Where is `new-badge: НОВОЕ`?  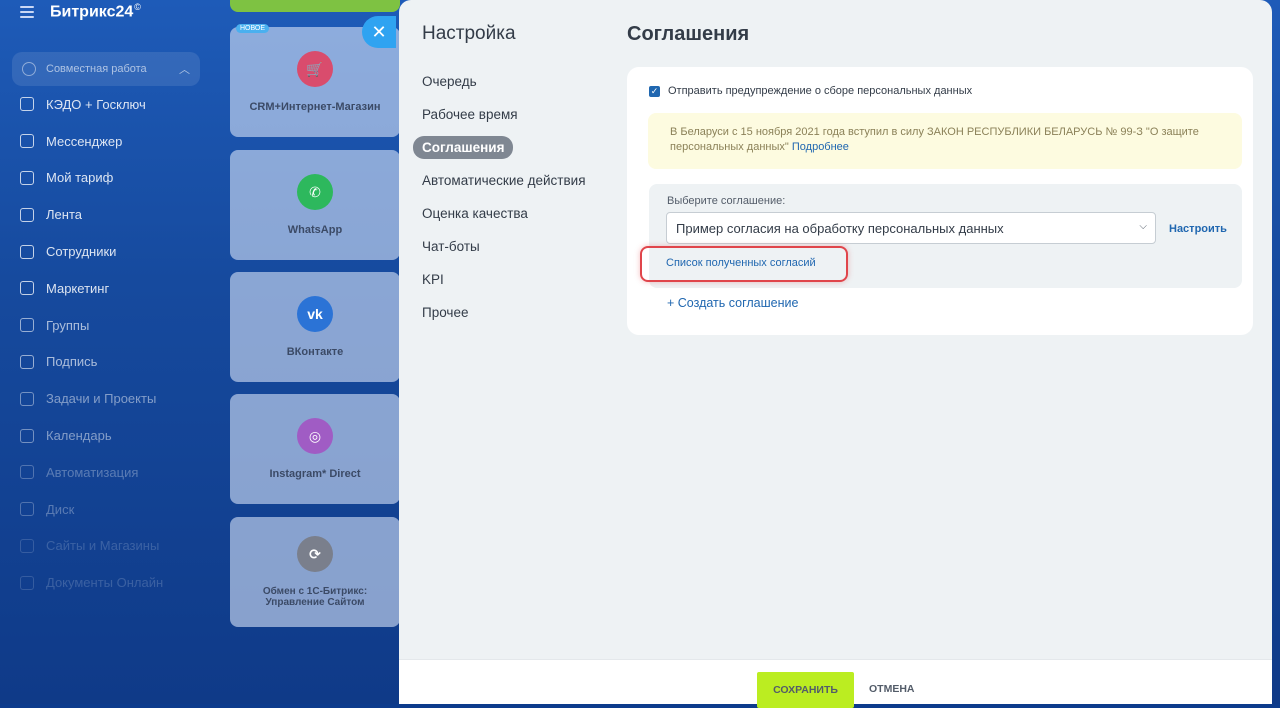
new-badge: НОВОЕ is located at coordinates (253, 28).